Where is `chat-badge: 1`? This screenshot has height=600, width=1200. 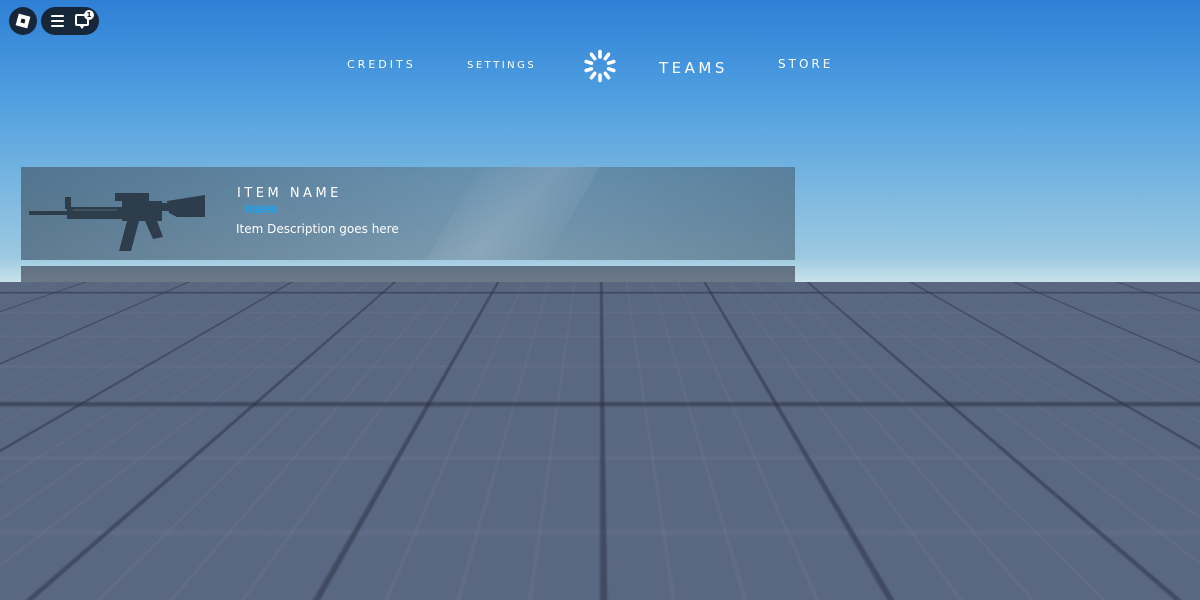
chat-badge: 1 is located at coordinates (89, 15).